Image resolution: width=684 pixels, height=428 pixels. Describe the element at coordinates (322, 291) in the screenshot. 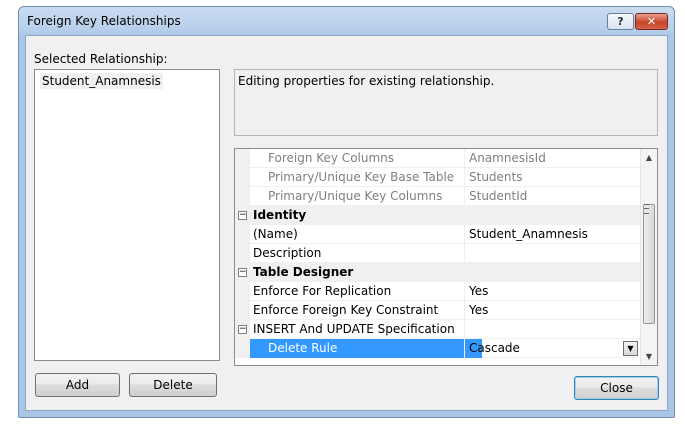

I see `property-name: Enforce For Replication` at that location.